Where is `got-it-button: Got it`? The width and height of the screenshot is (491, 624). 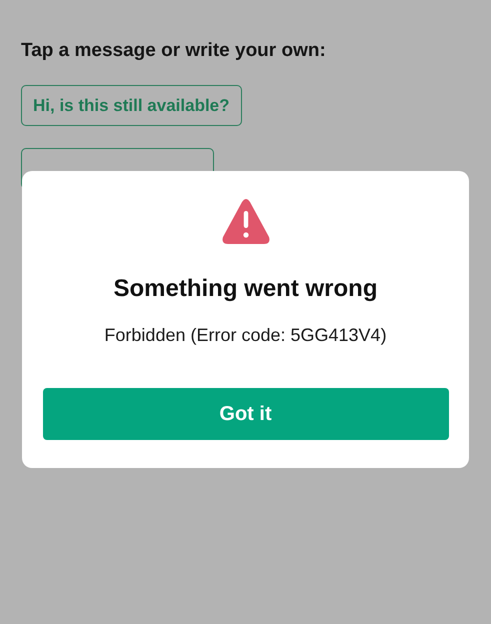
got-it-button: Got it is located at coordinates (245, 414).